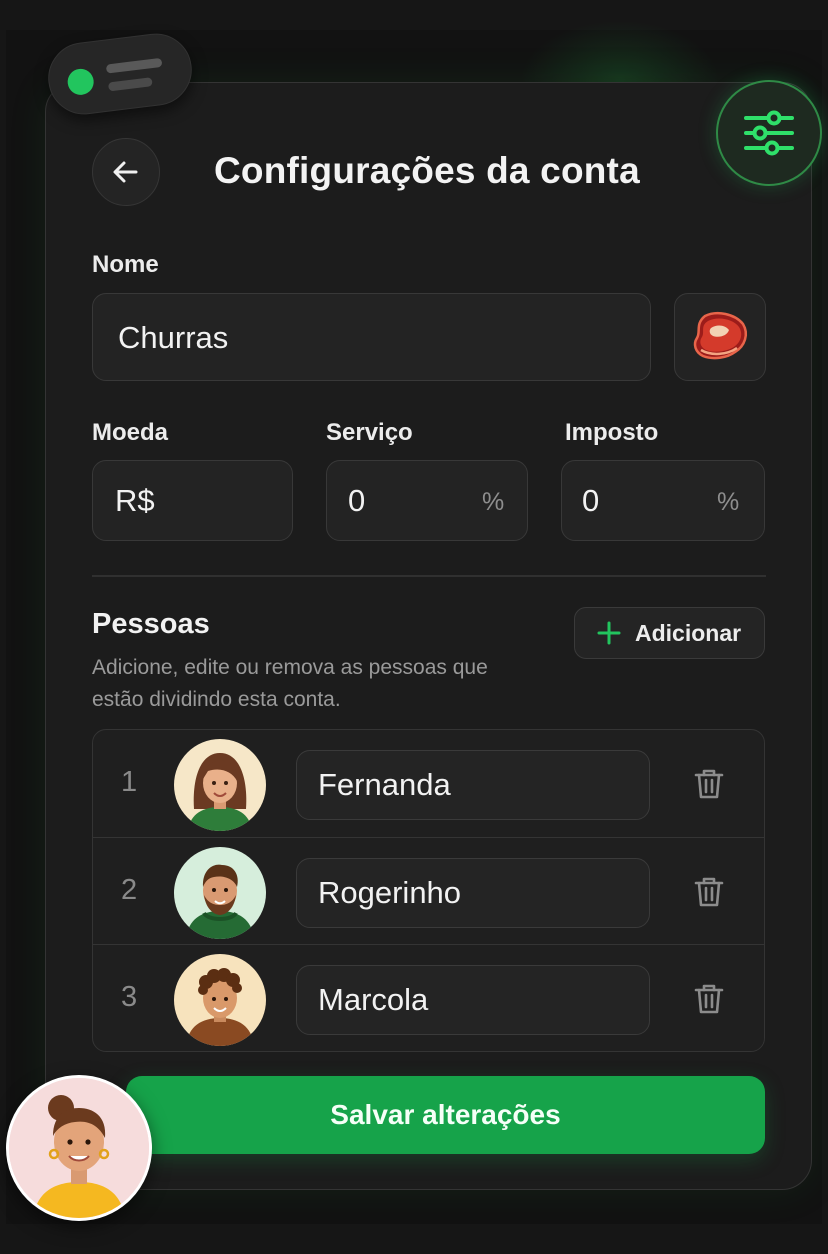  I want to click on steak-icon, so click(720, 336).